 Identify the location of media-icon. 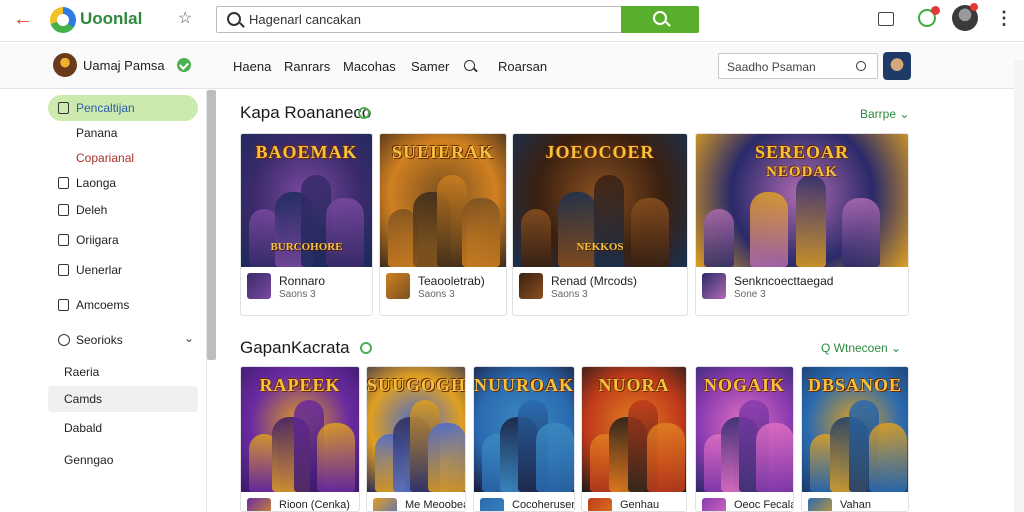
(886, 19).